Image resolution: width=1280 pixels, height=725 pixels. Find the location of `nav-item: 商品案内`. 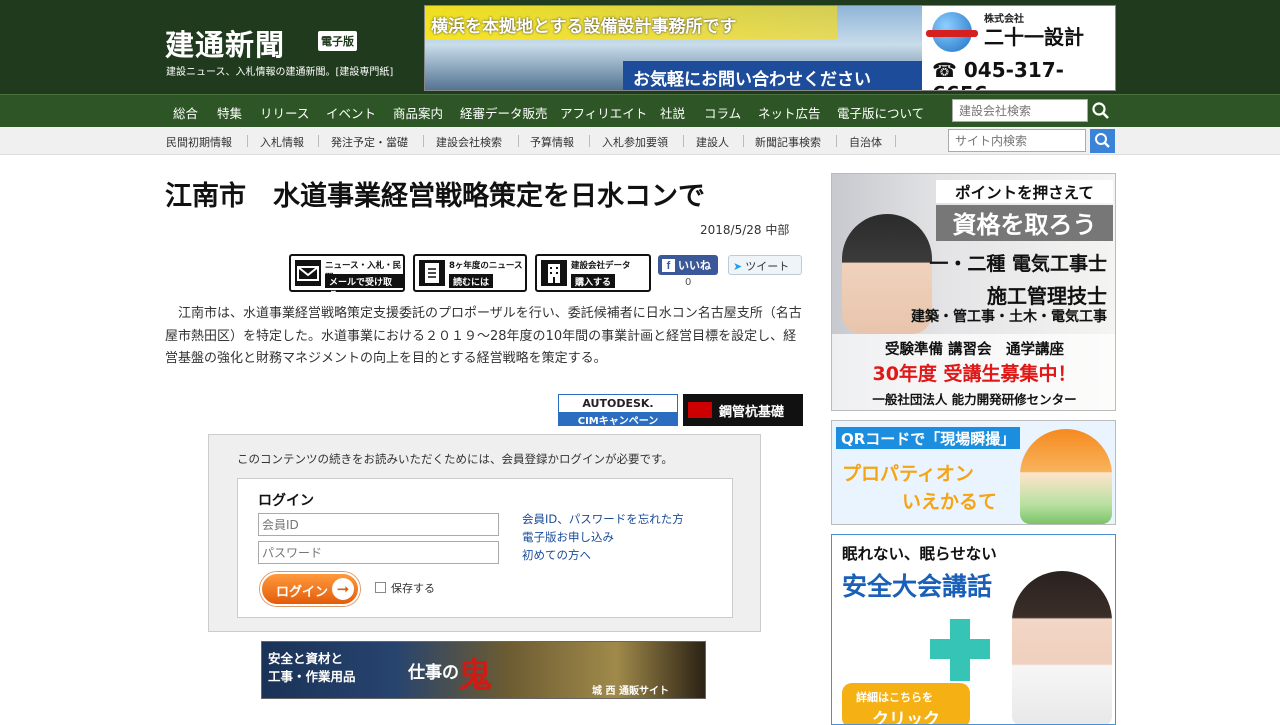

nav-item: 商品案内 is located at coordinates (418, 112).